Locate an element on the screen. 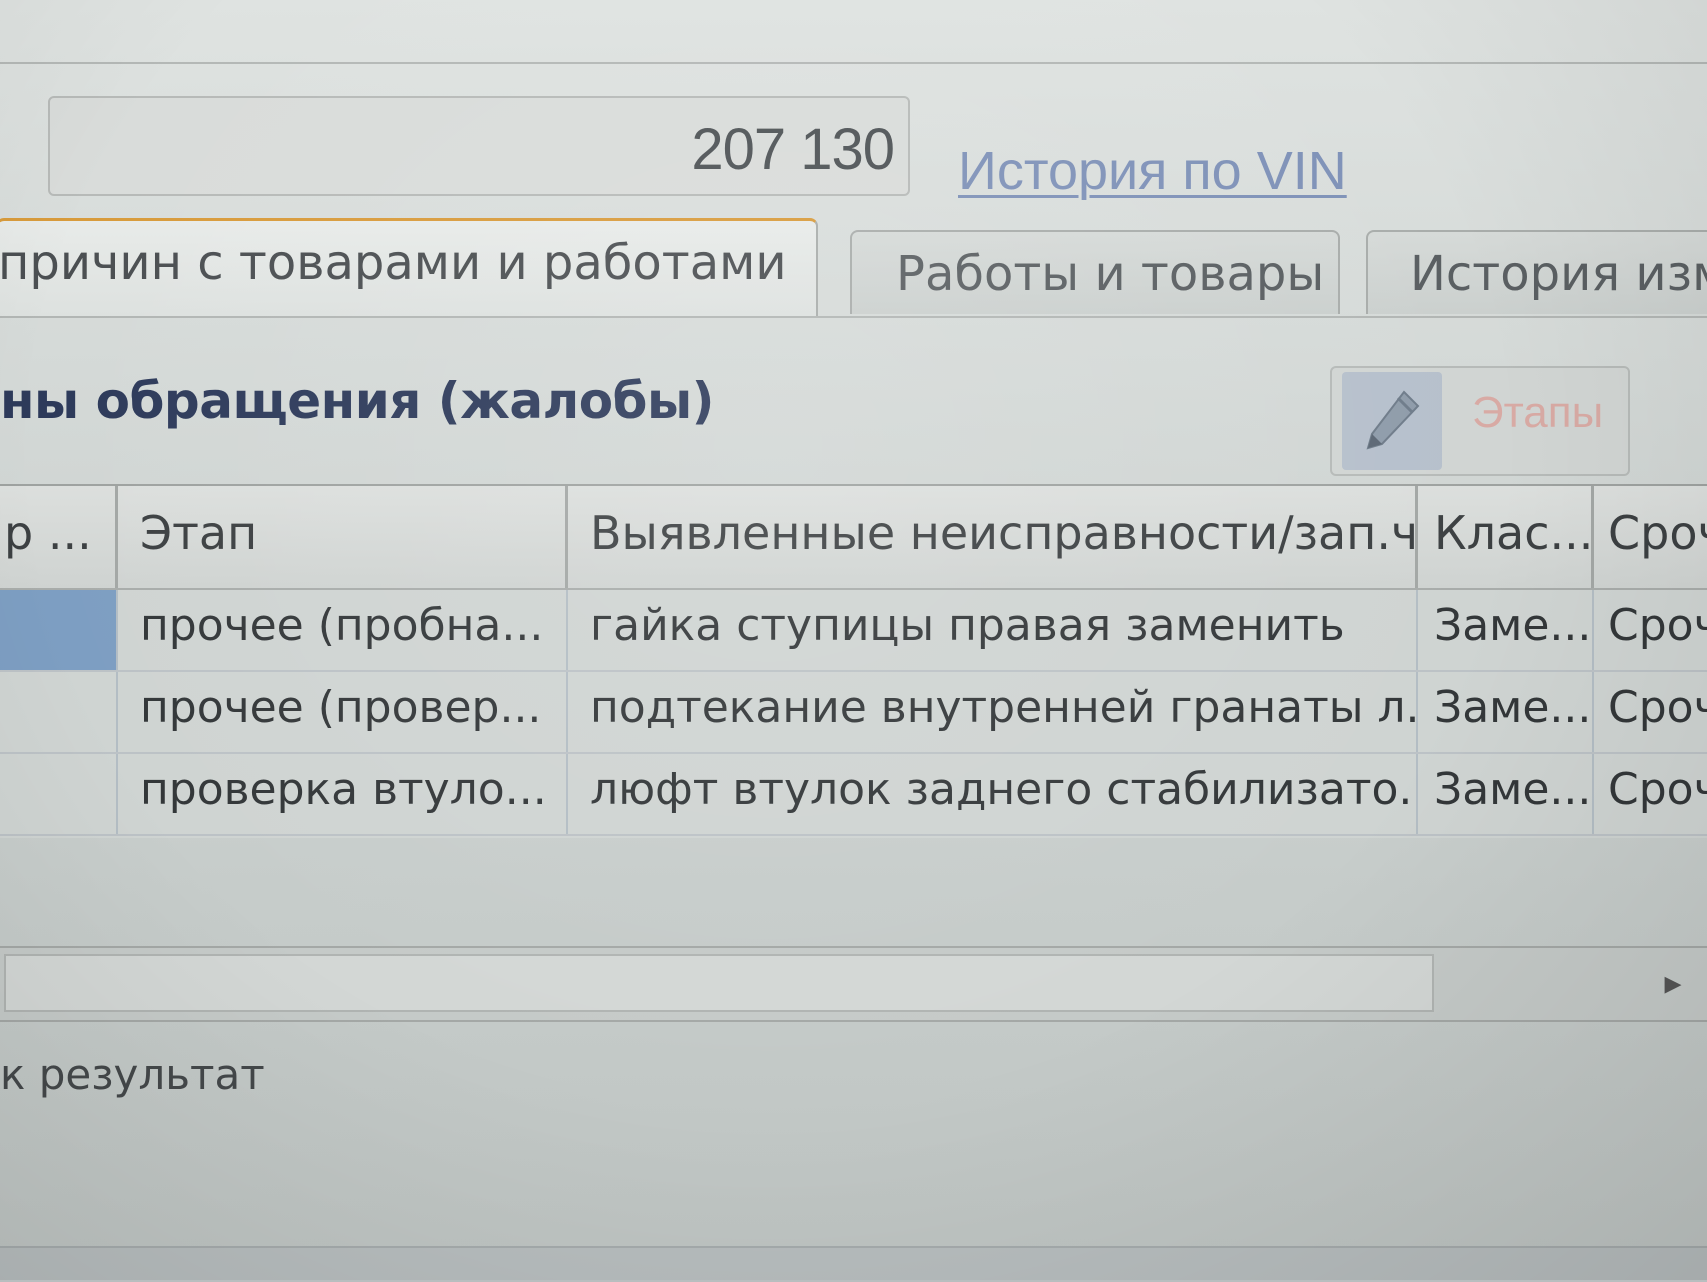  tab-label: причин с товарами и работами is located at coordinates (393, 263).